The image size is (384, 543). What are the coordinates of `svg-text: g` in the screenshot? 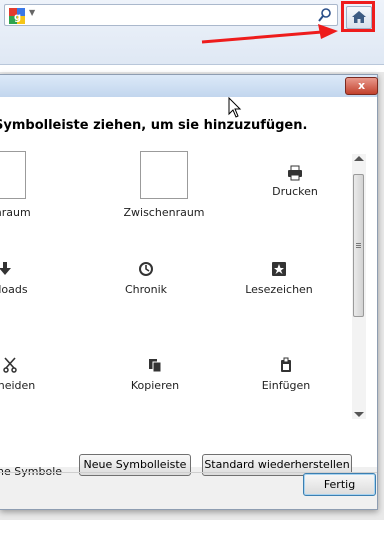 It's located at (17, 17).